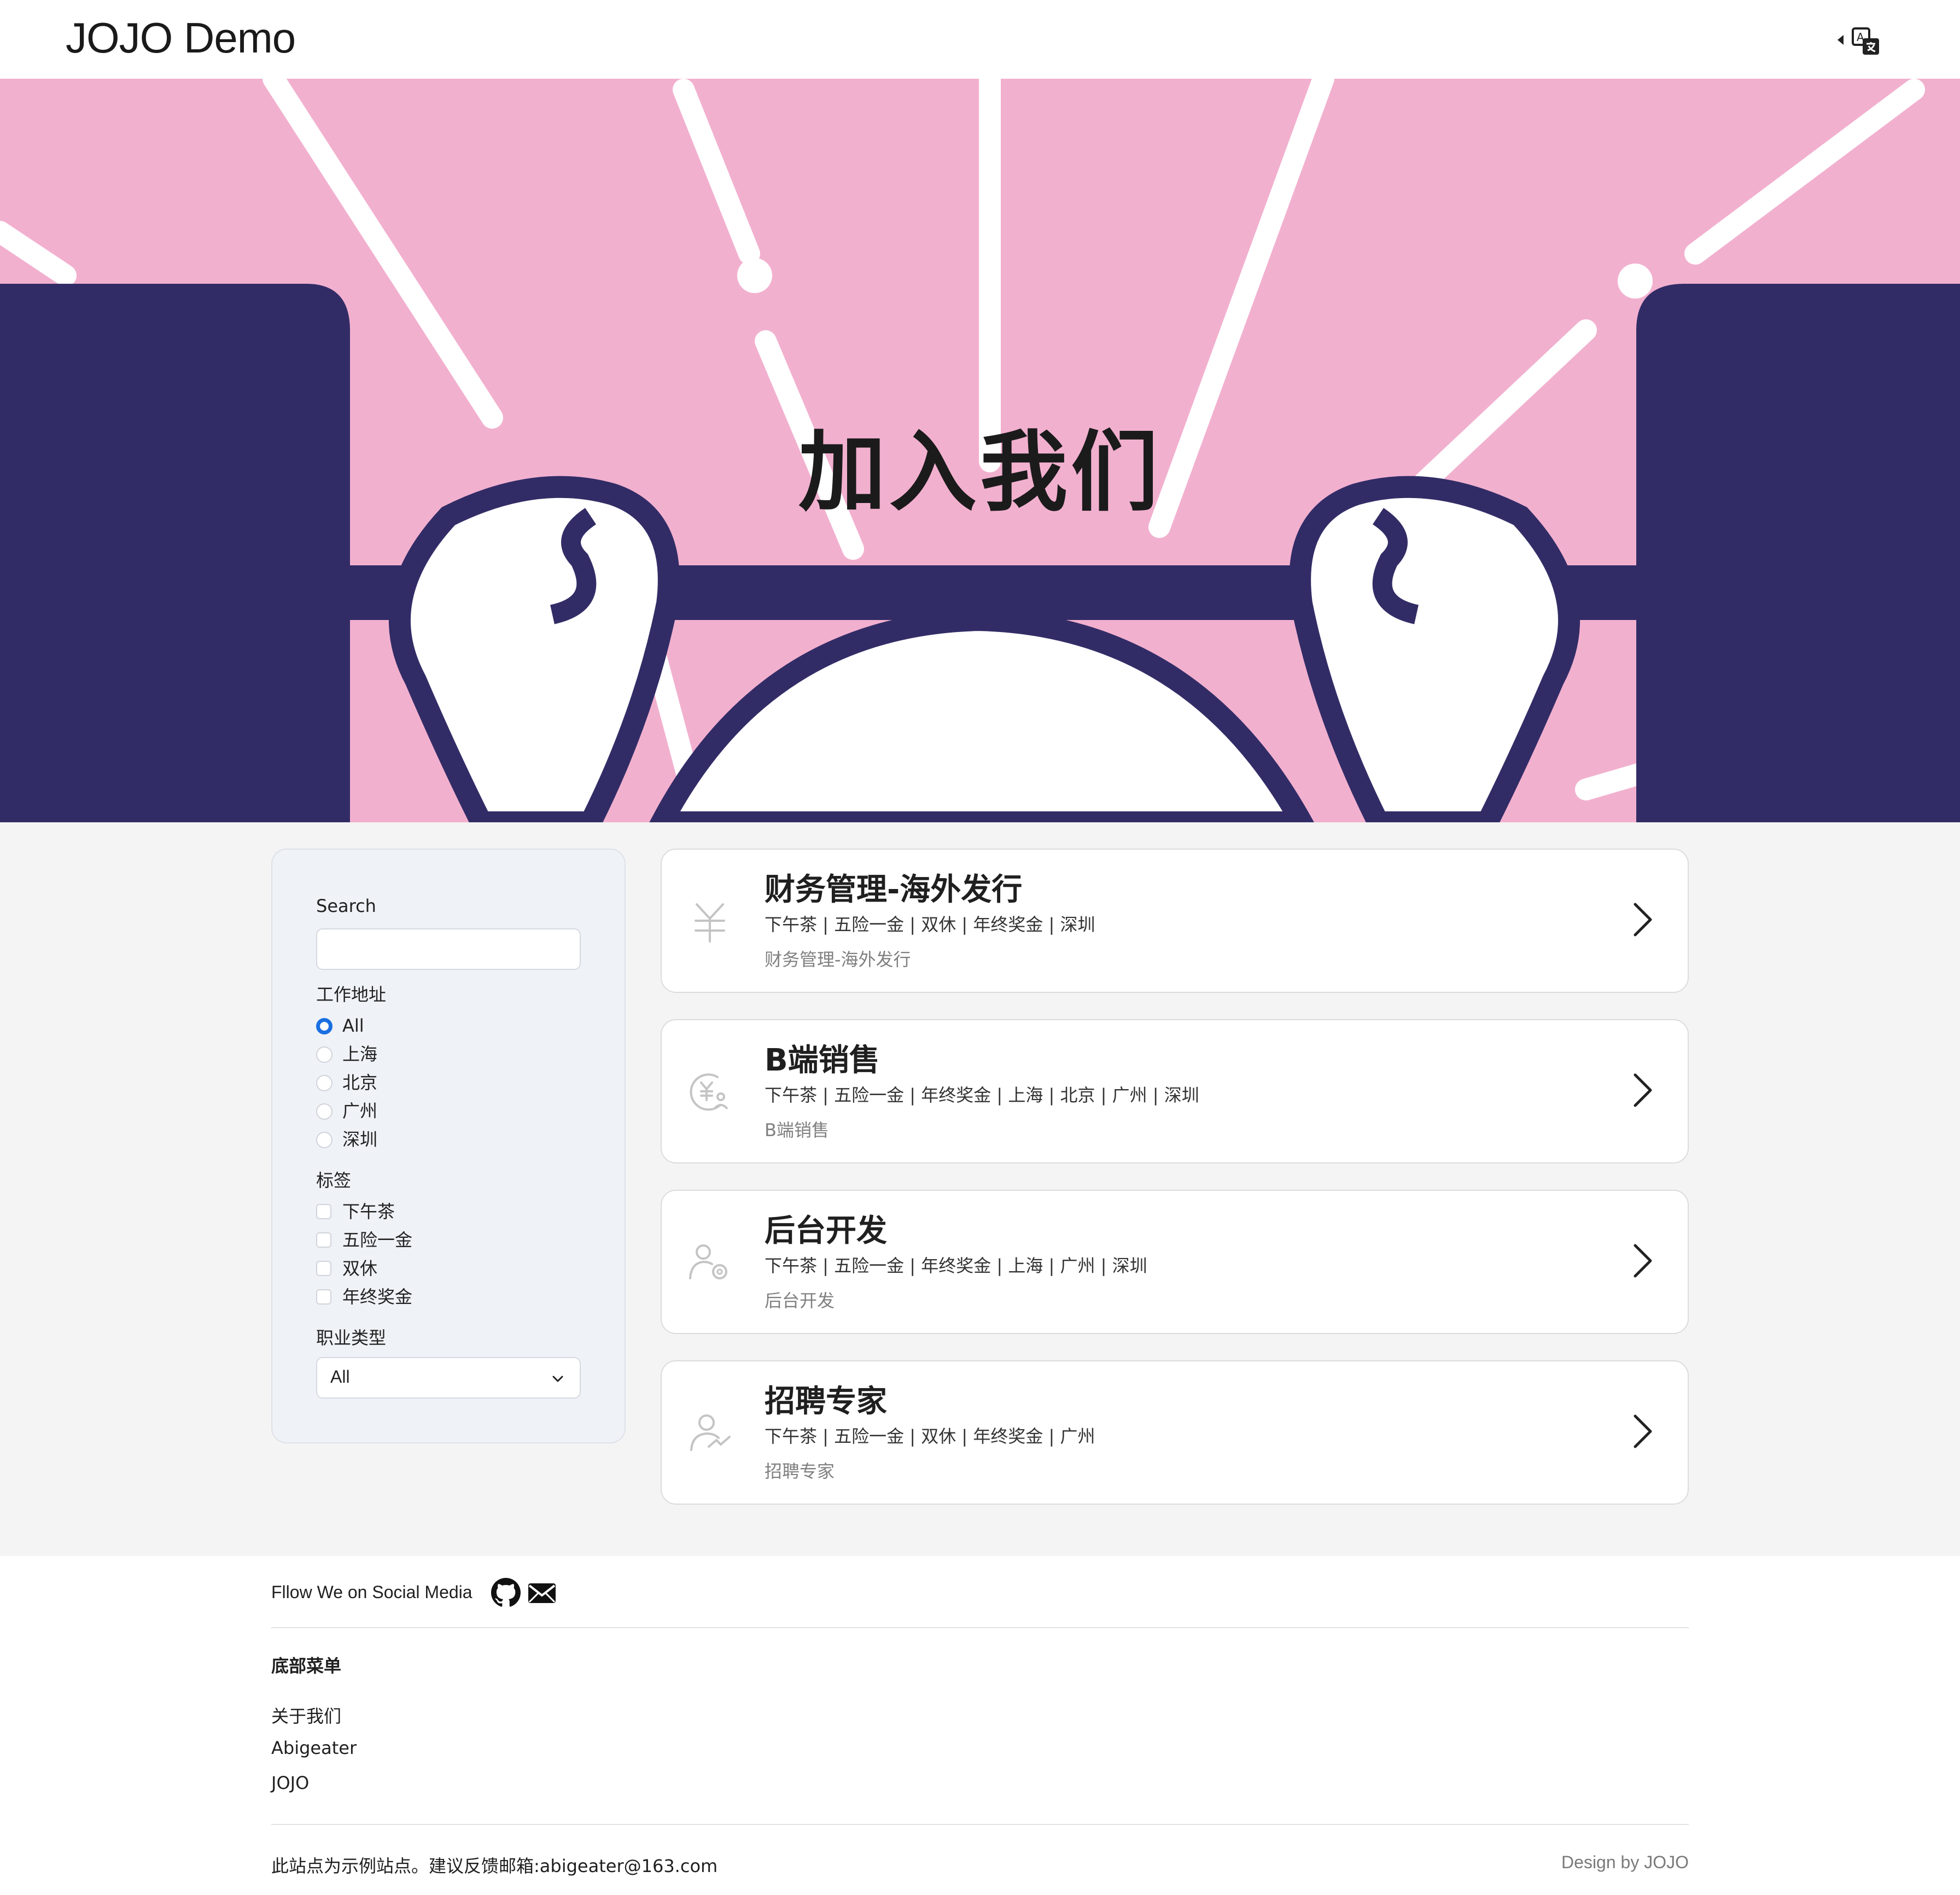 This screenshot has width=1960, height=1895. I want to click on job-tags: 下午茶 | 五险一金 | 年终奖金 | 上海 | 北京 | 广州 | 深圳, so click(982, 1095).